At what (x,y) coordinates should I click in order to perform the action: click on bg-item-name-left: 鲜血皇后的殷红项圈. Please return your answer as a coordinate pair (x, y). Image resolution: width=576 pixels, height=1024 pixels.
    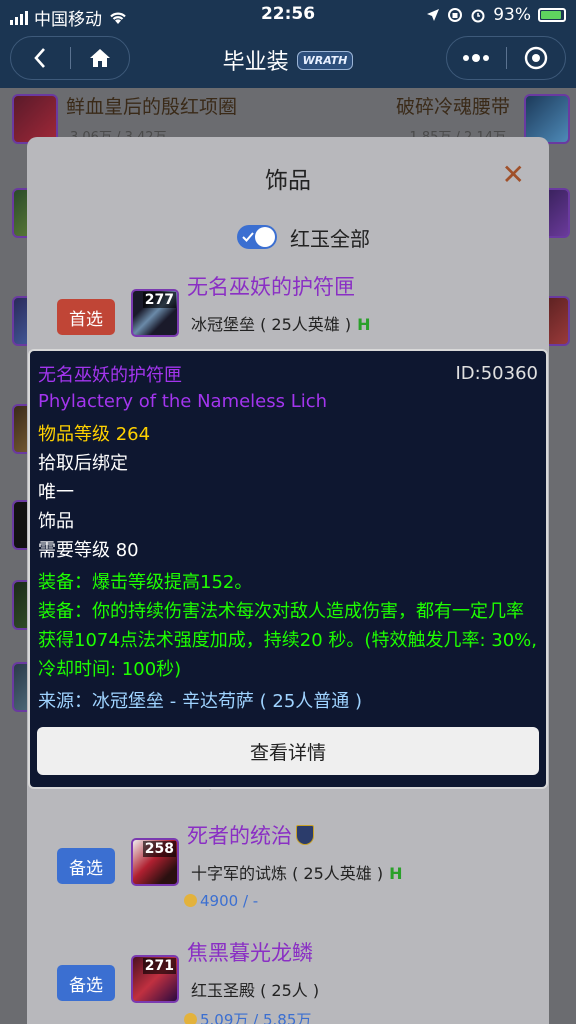
    Looking at the image, I should click on (151, 105).